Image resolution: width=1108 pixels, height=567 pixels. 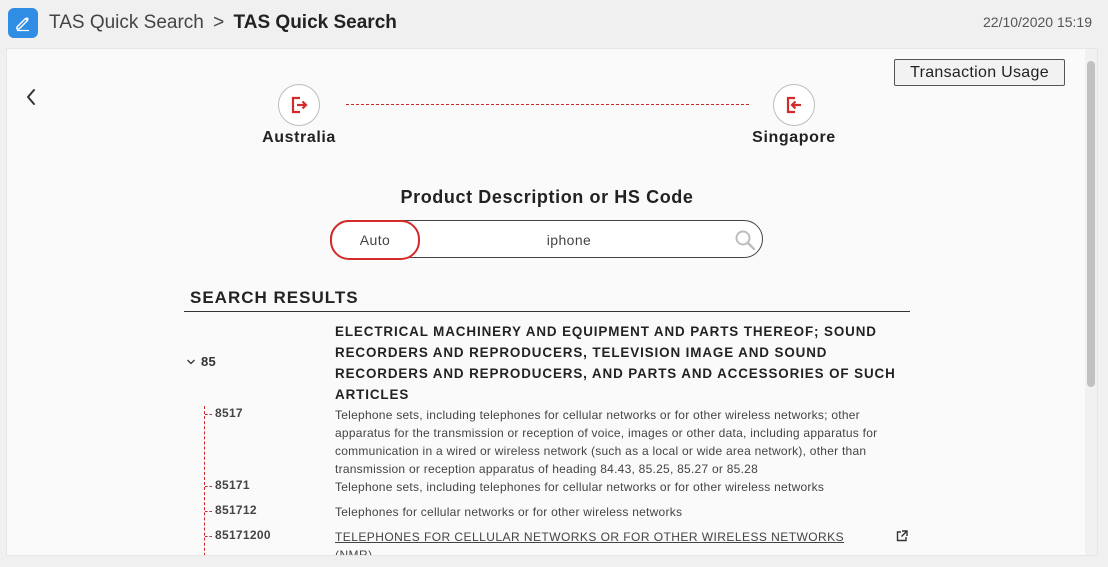 I want to click on scrollbar, so click(x=1091, y=302).